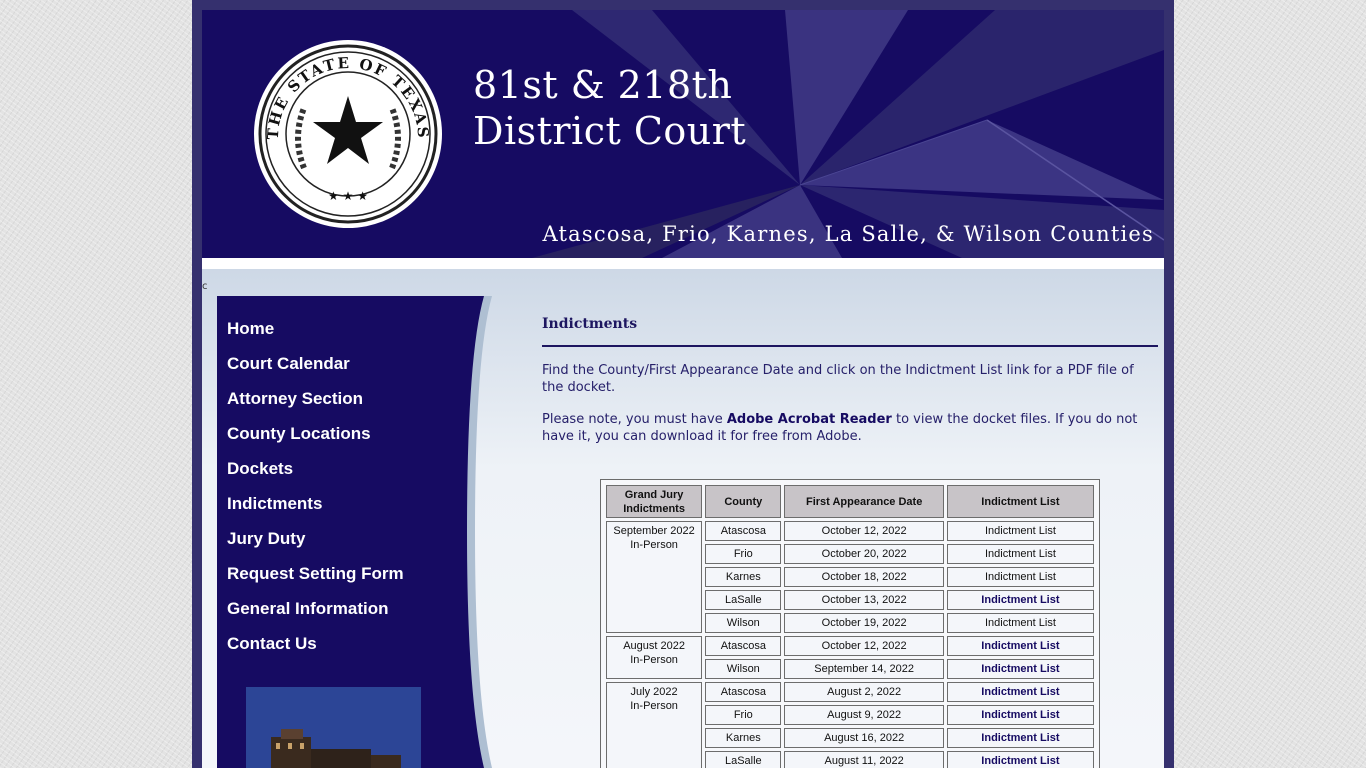 The height and width of the screenshot is (768, 1366). Describe the element at coordinates (654, 577) in the screenshot. I see `grand-jury-period: September 2022 In-Person` at that location.